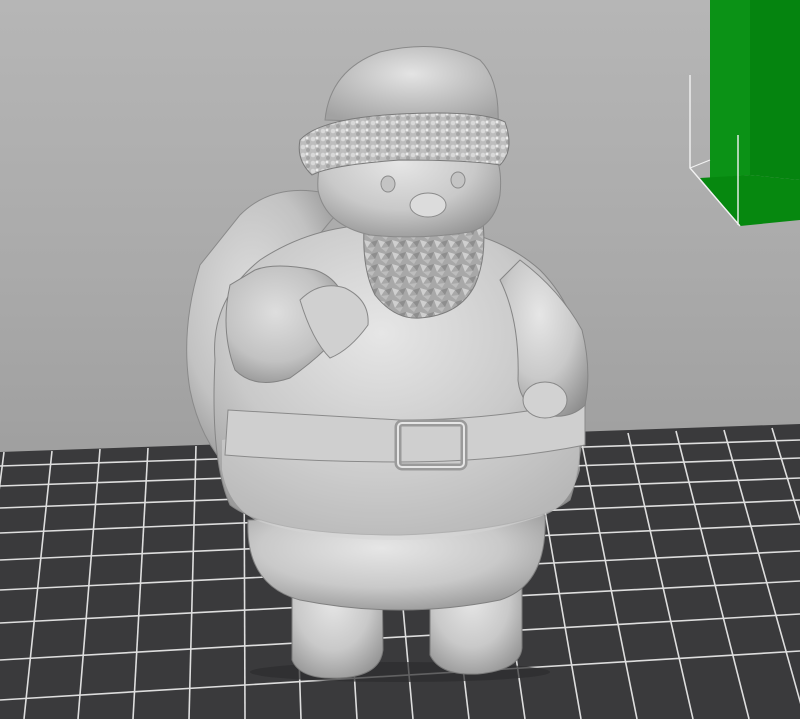  Describe the element at coordinates (388, 184) in the screenshot. I see `left-eye` at that location.